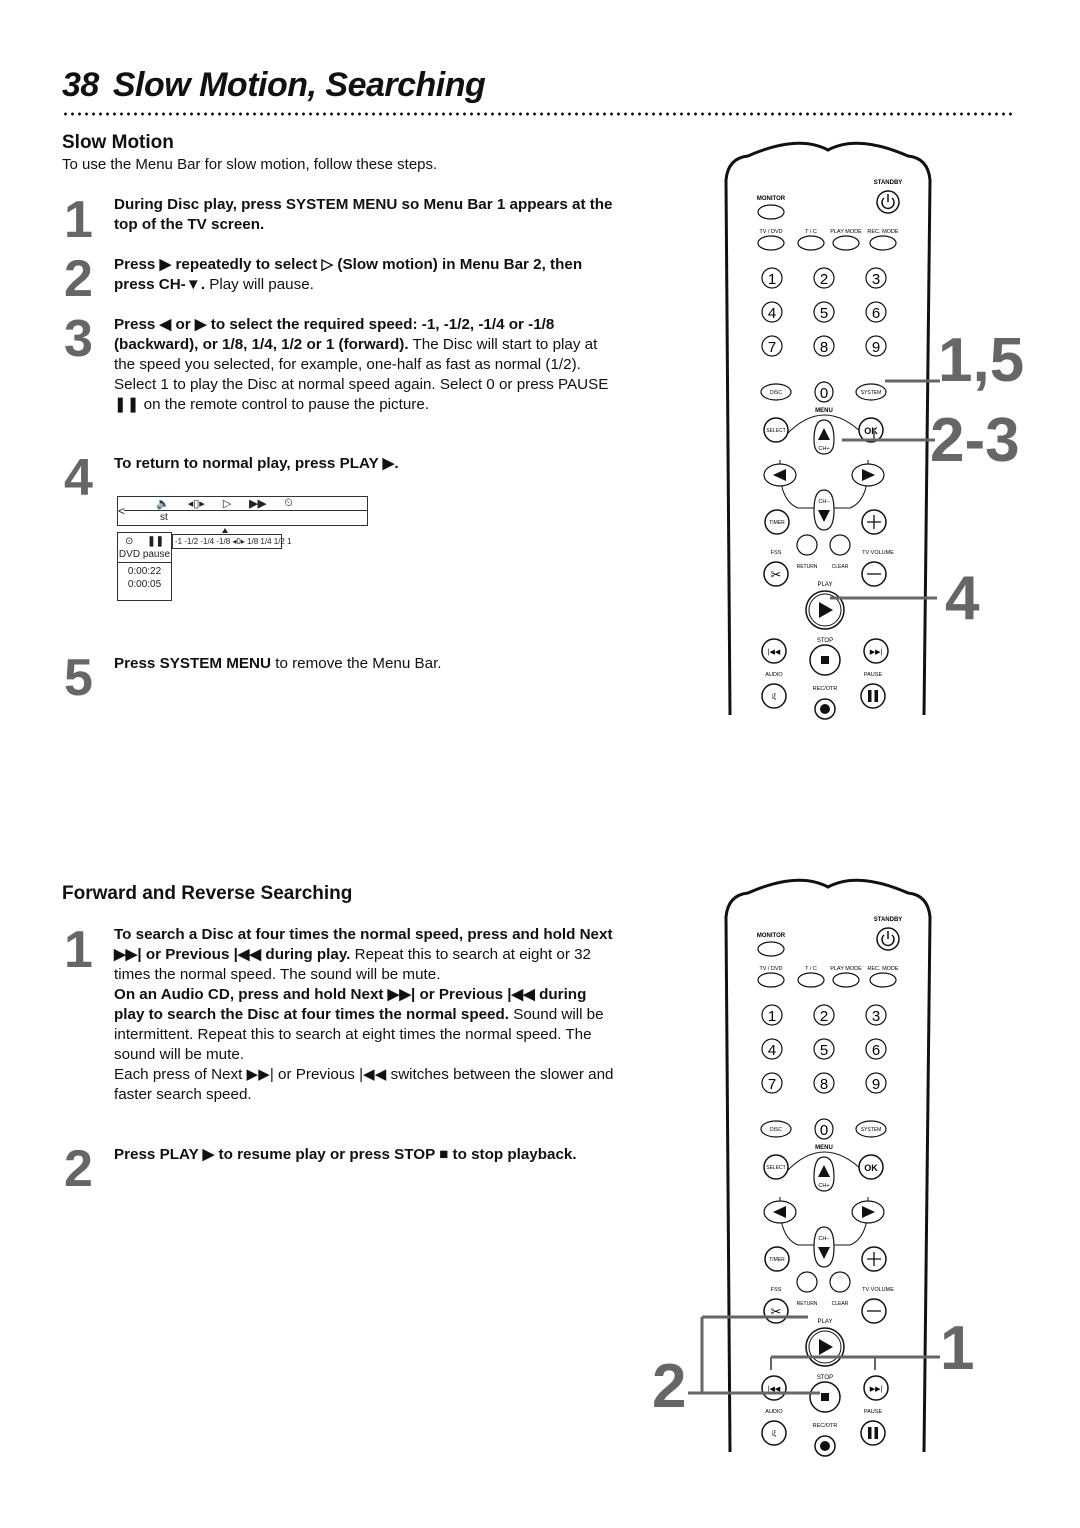 This screenshot has width=1080, height=1528. I want to click on callout-steps-2-3: 2-3, so click(975, 440).